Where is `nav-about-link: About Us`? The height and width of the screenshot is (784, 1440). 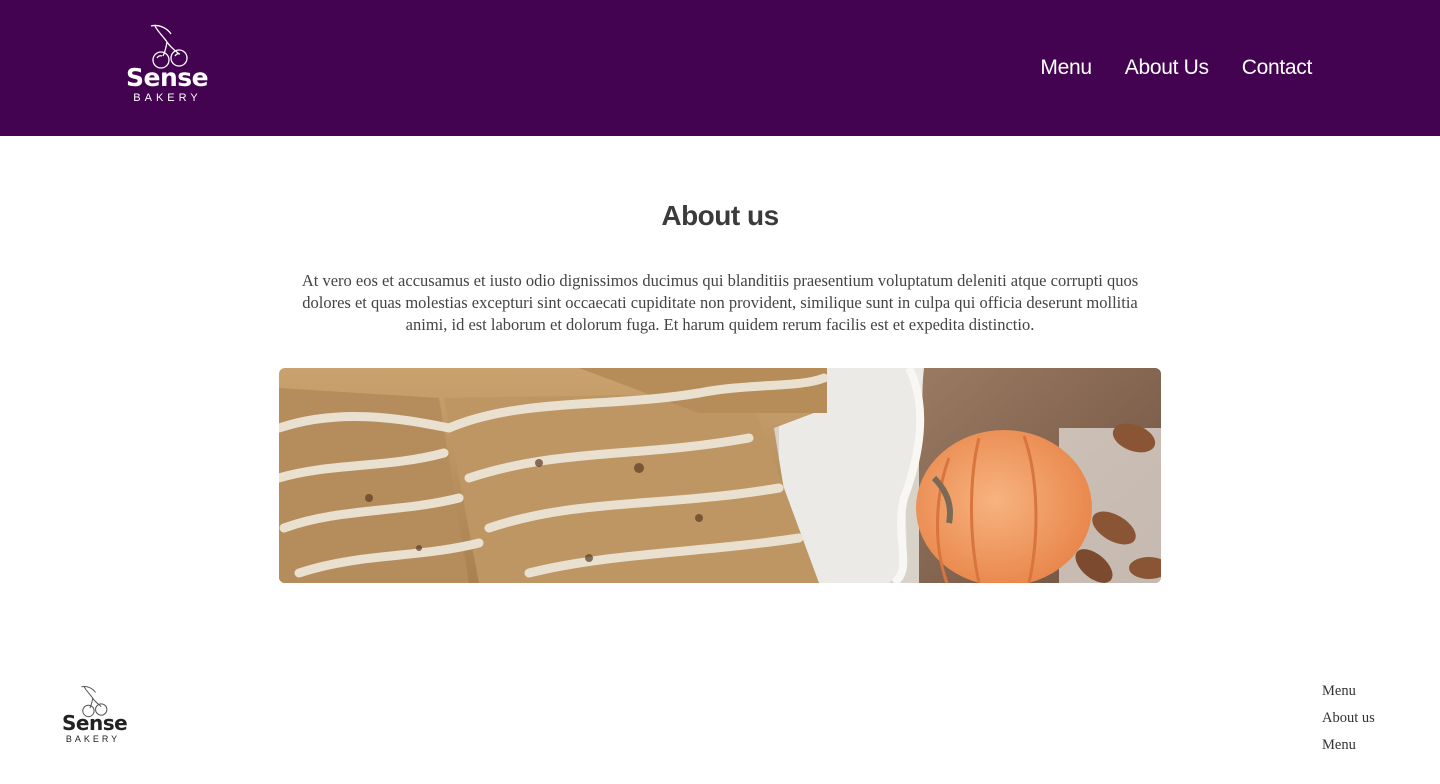 nav-about-link: About Us is located at coordinates (1167, 68).